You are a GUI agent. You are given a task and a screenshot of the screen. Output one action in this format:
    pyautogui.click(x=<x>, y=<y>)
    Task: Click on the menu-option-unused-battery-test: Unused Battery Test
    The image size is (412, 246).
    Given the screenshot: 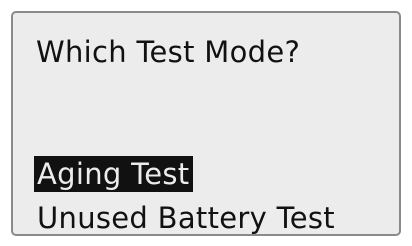 What is the action you would take?
    pyautogui.click(x=186, y=218)
    